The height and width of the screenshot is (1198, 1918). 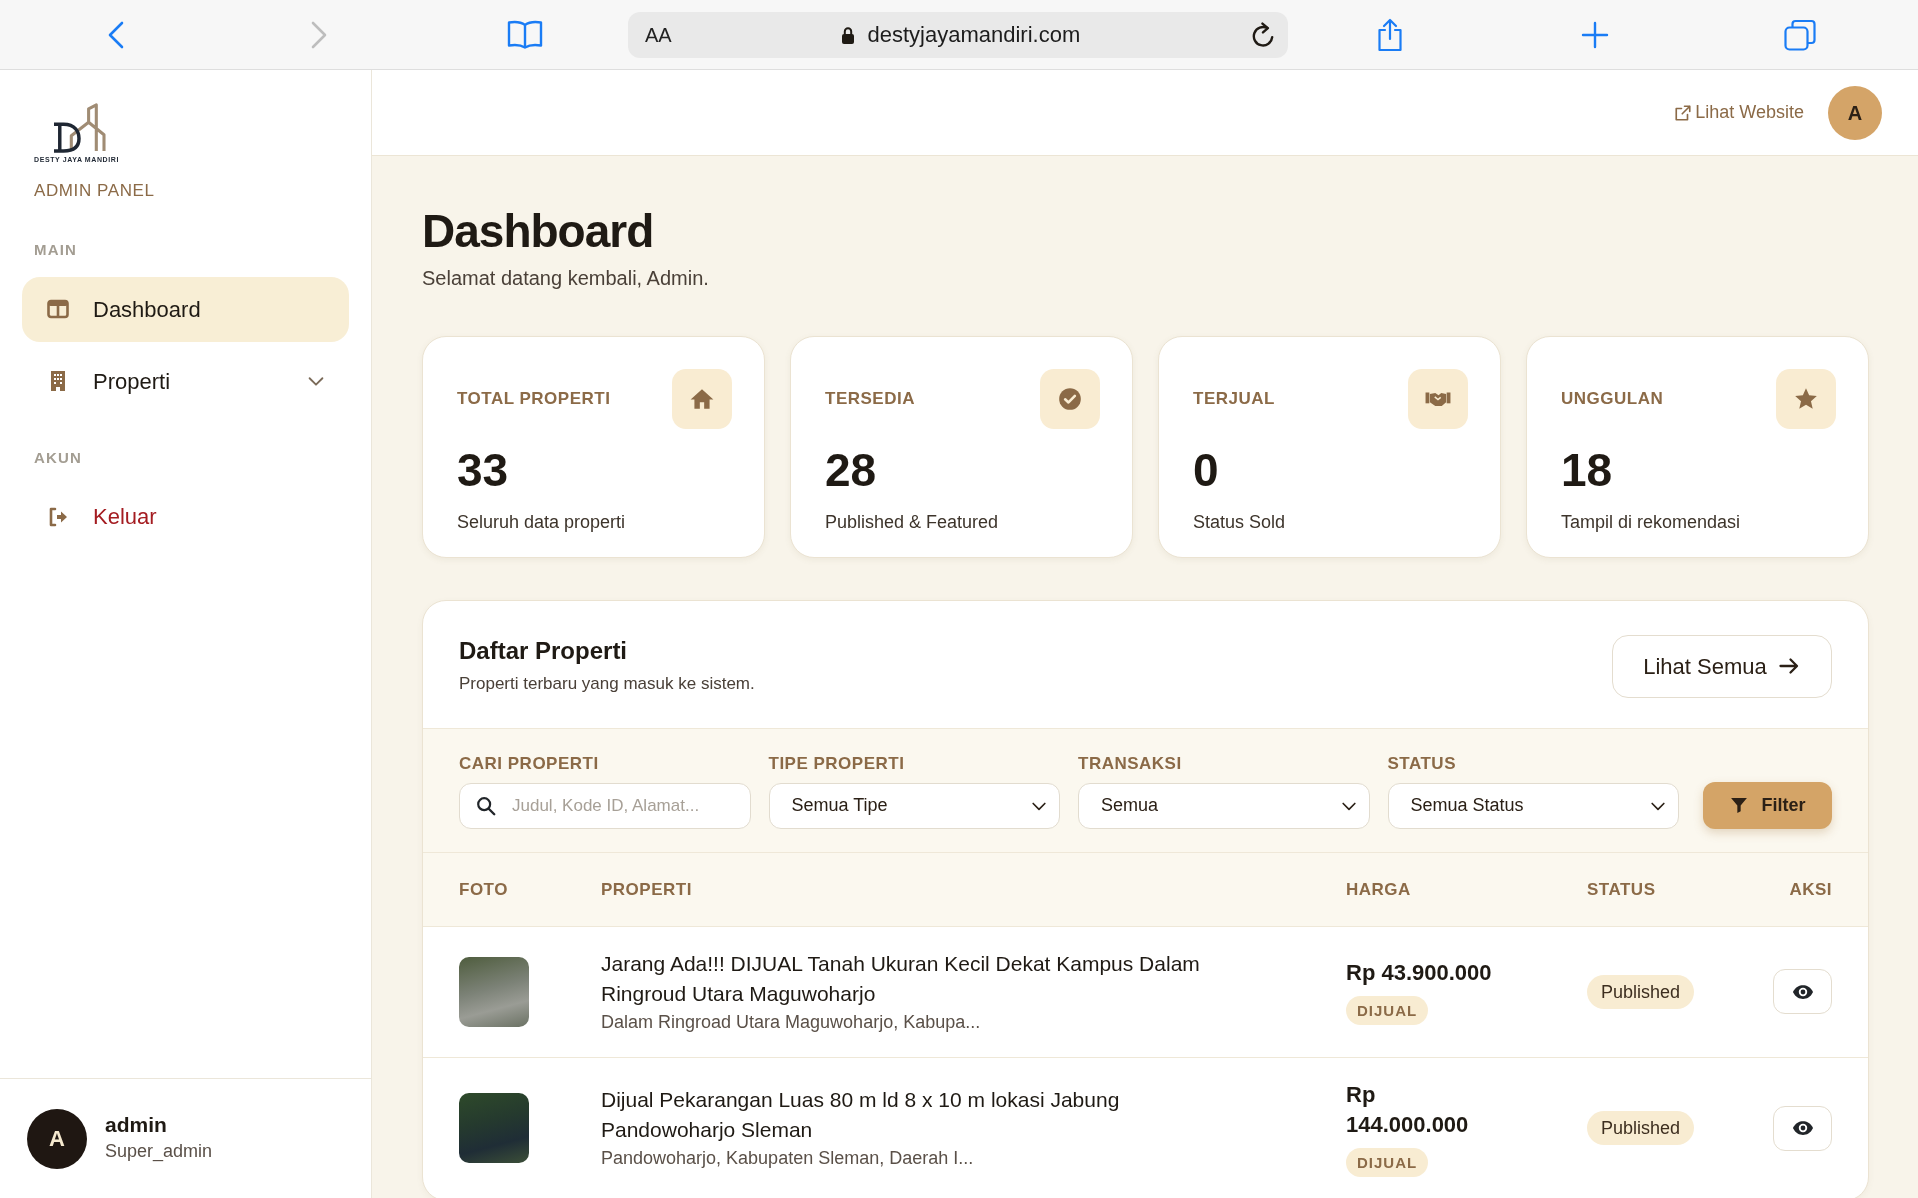 I want to click on stat-value: 18, so click(x=1587, y=470).